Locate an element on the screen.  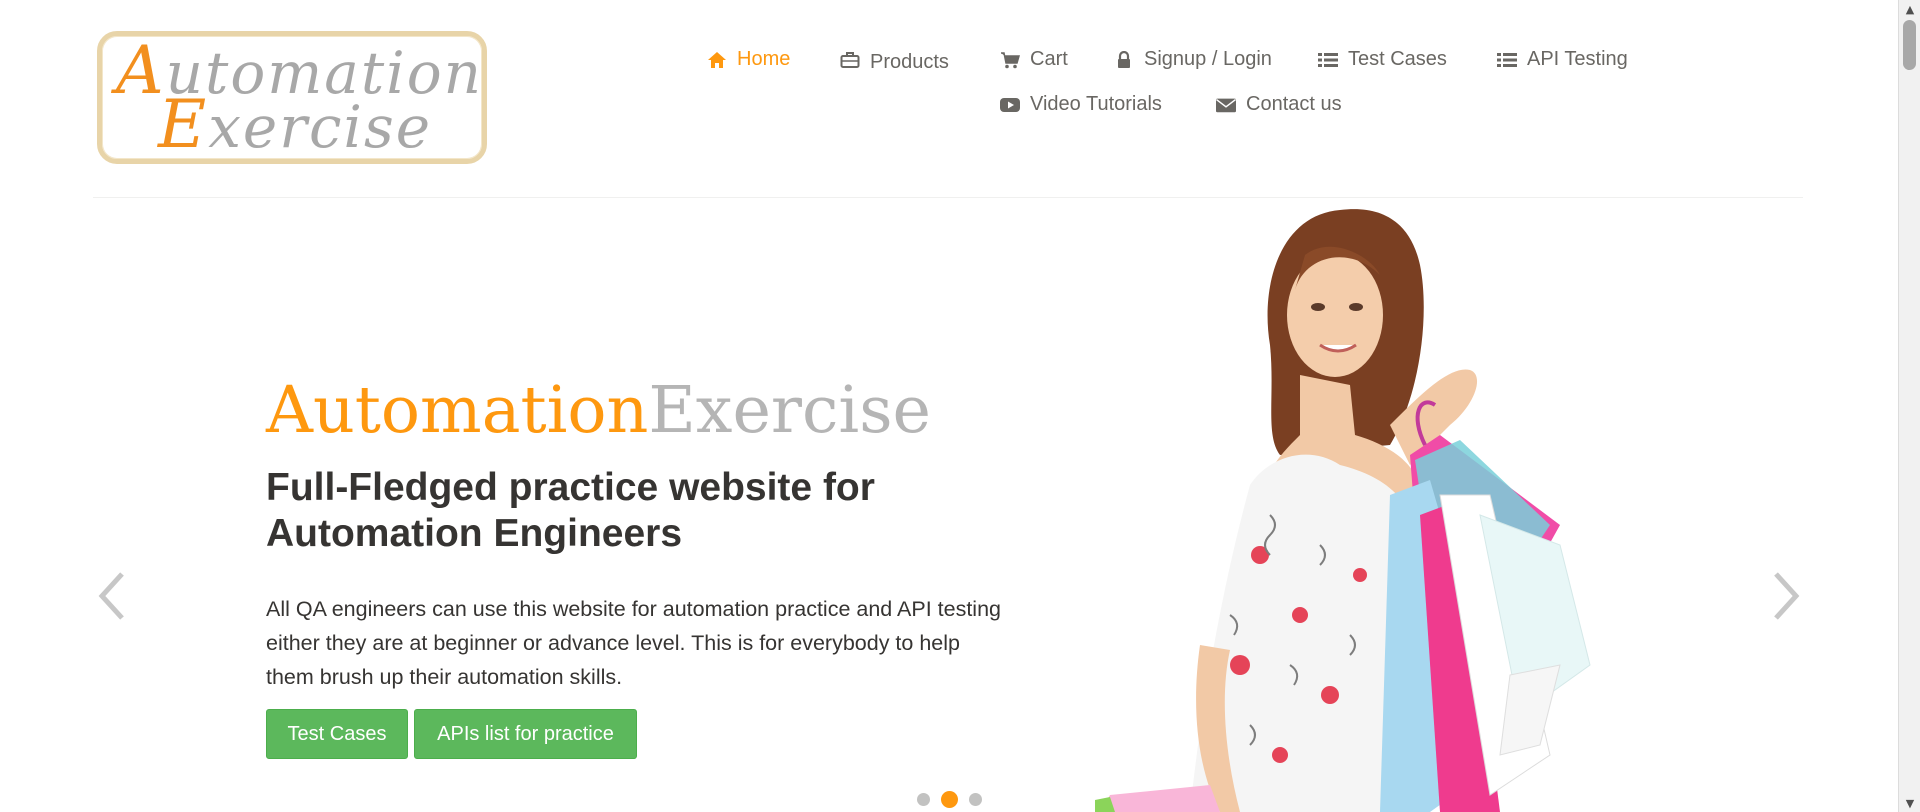
nav-video-tutorials-label: Video Tutorials is located at coordinates (1096, 104).